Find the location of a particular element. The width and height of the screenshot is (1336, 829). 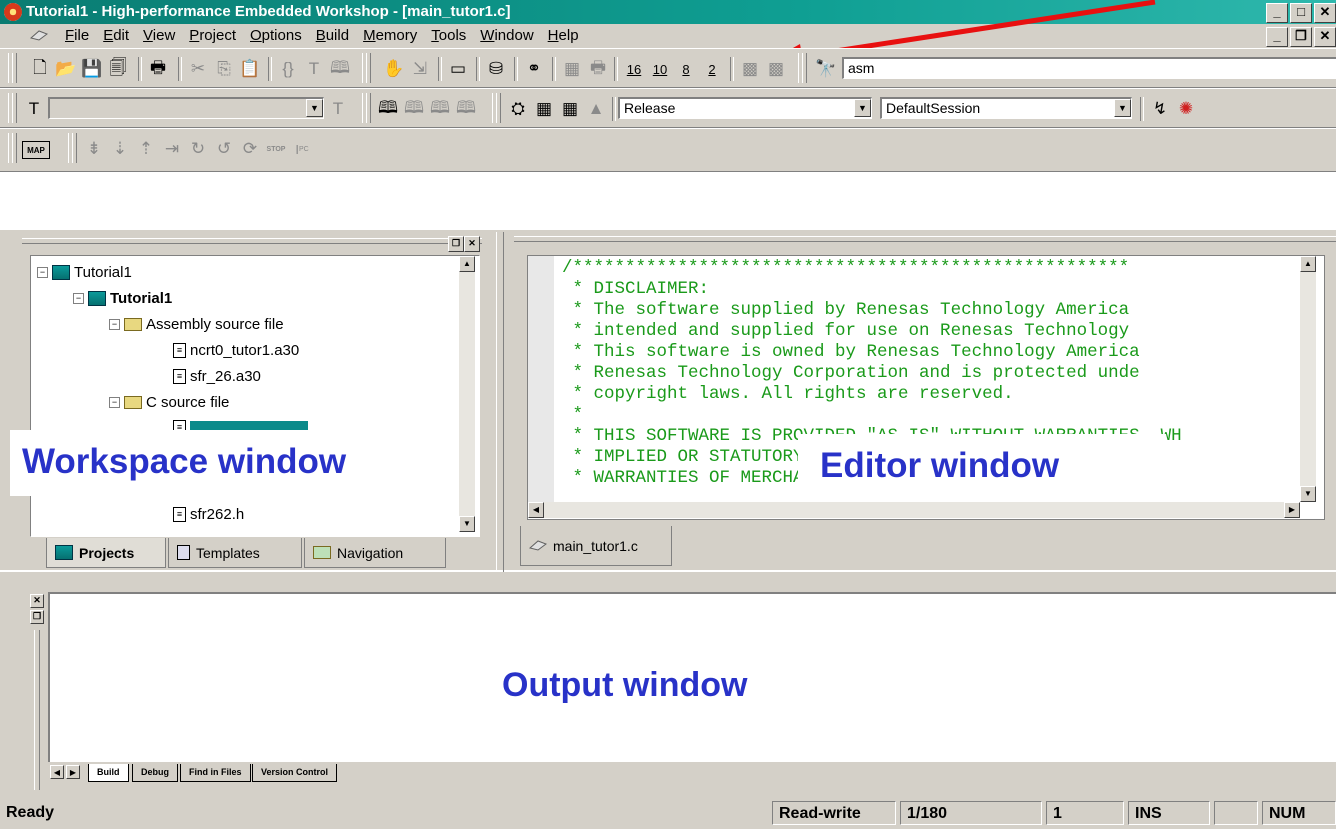

workspace-scrollbar: ▲ ▼ is located at coordinates (467, 394).